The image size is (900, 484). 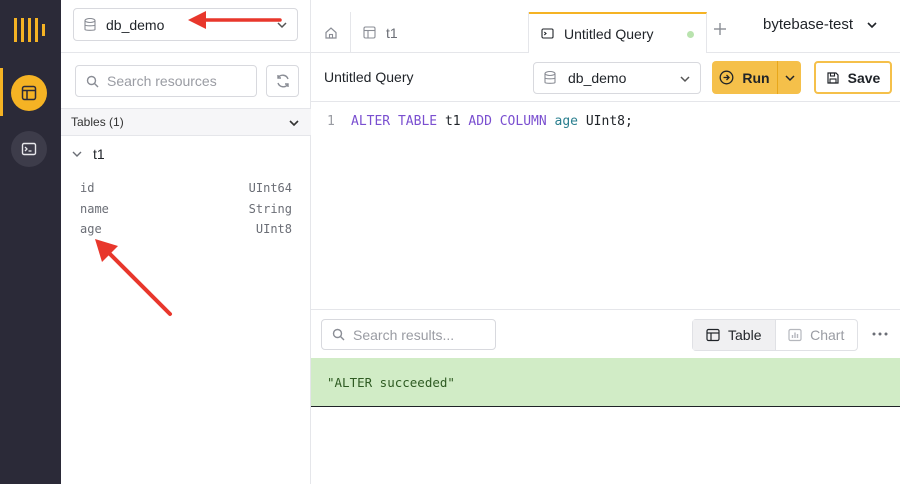 I want to click on editor-toolbar: Untitled Query db_demo Run Save, so click(x=605, y=77).